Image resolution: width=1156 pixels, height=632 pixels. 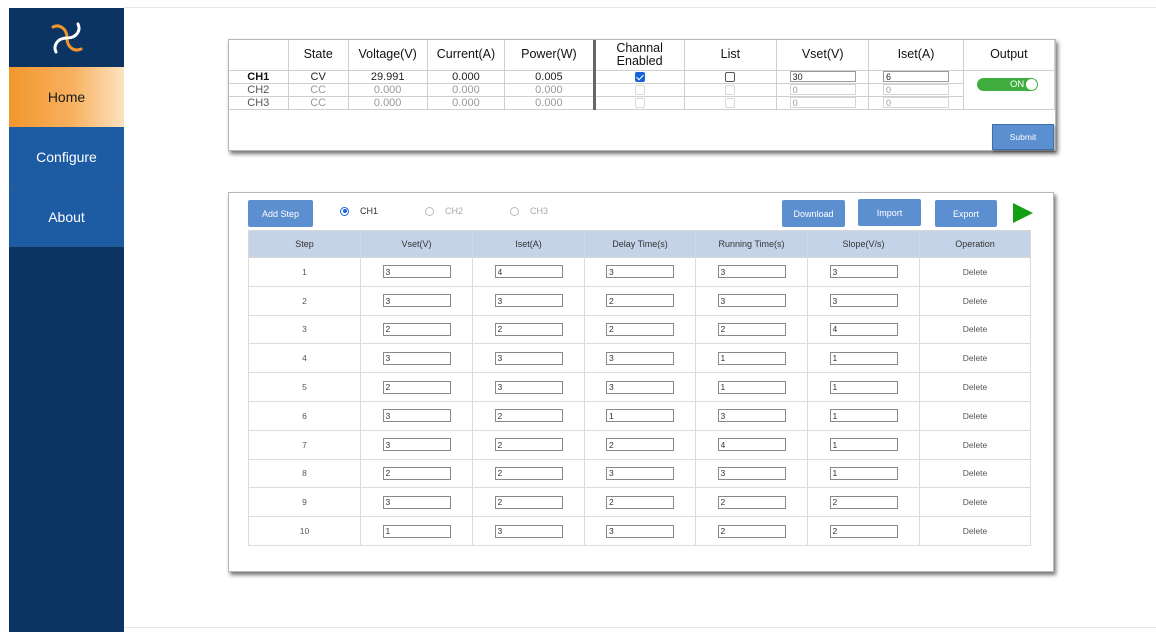 I want to click on channel-voltage: 29.991, so click(x=388, y=77).